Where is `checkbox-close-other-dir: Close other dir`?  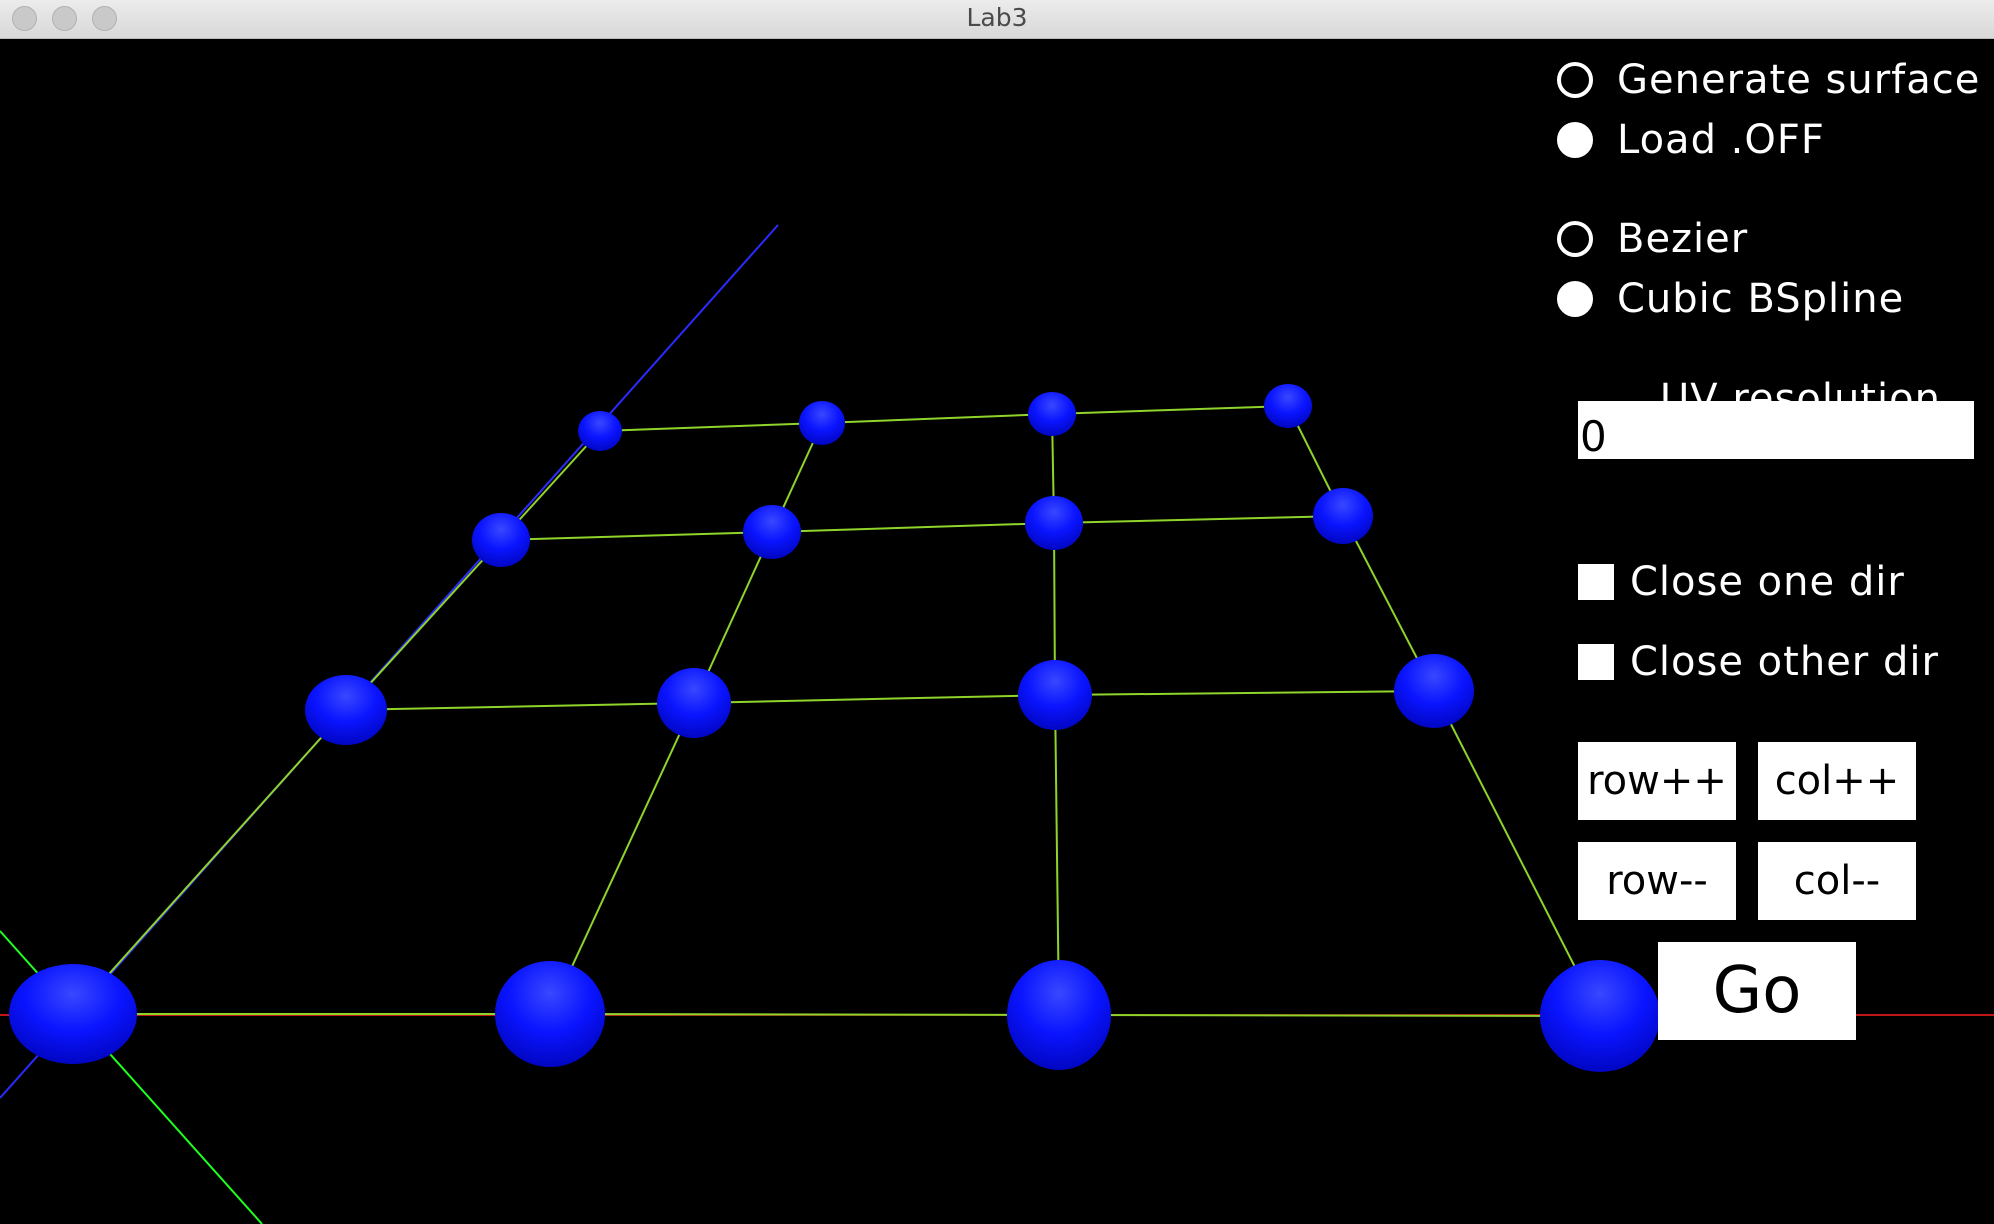 checkbox-close-other-dir: Close other dir is located at coordinates (1758, 662).